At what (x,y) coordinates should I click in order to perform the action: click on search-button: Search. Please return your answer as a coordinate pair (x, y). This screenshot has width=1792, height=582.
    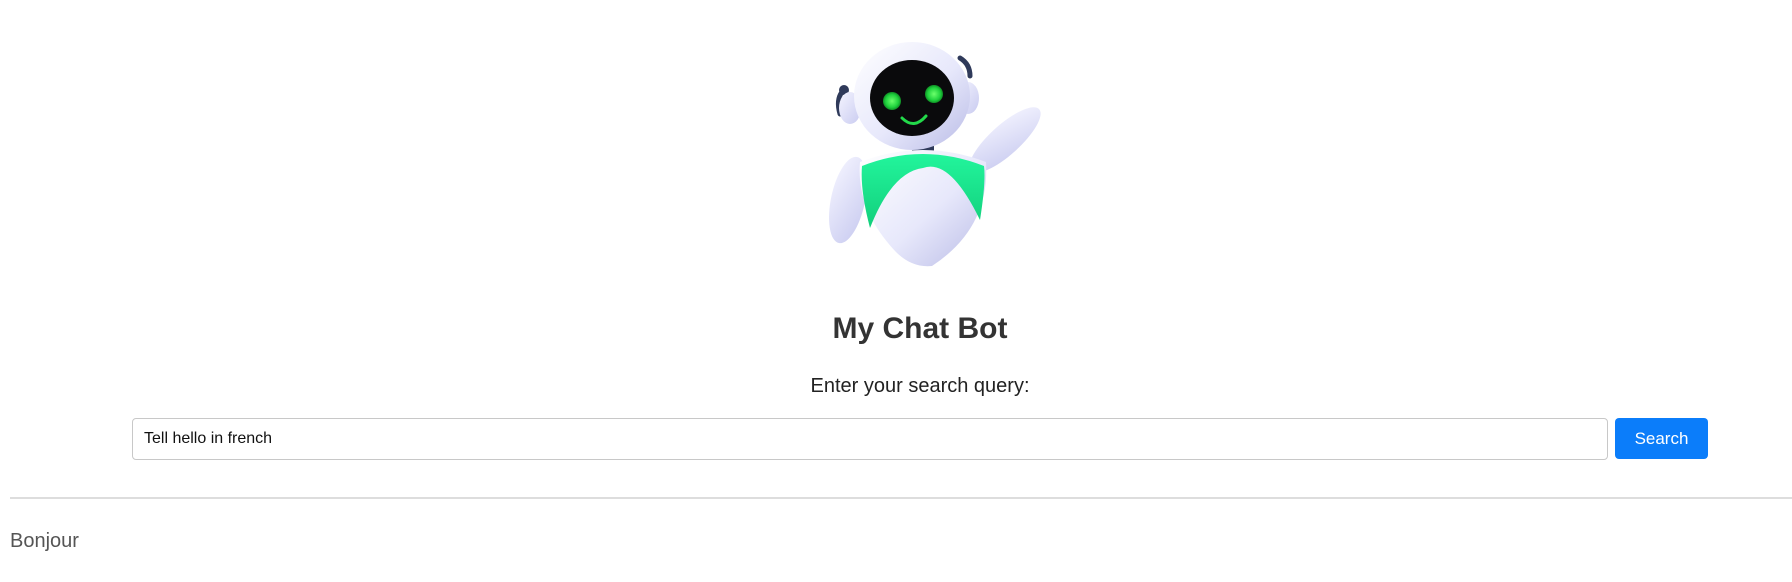
    Looking at the image, I should click on (1661, 438).